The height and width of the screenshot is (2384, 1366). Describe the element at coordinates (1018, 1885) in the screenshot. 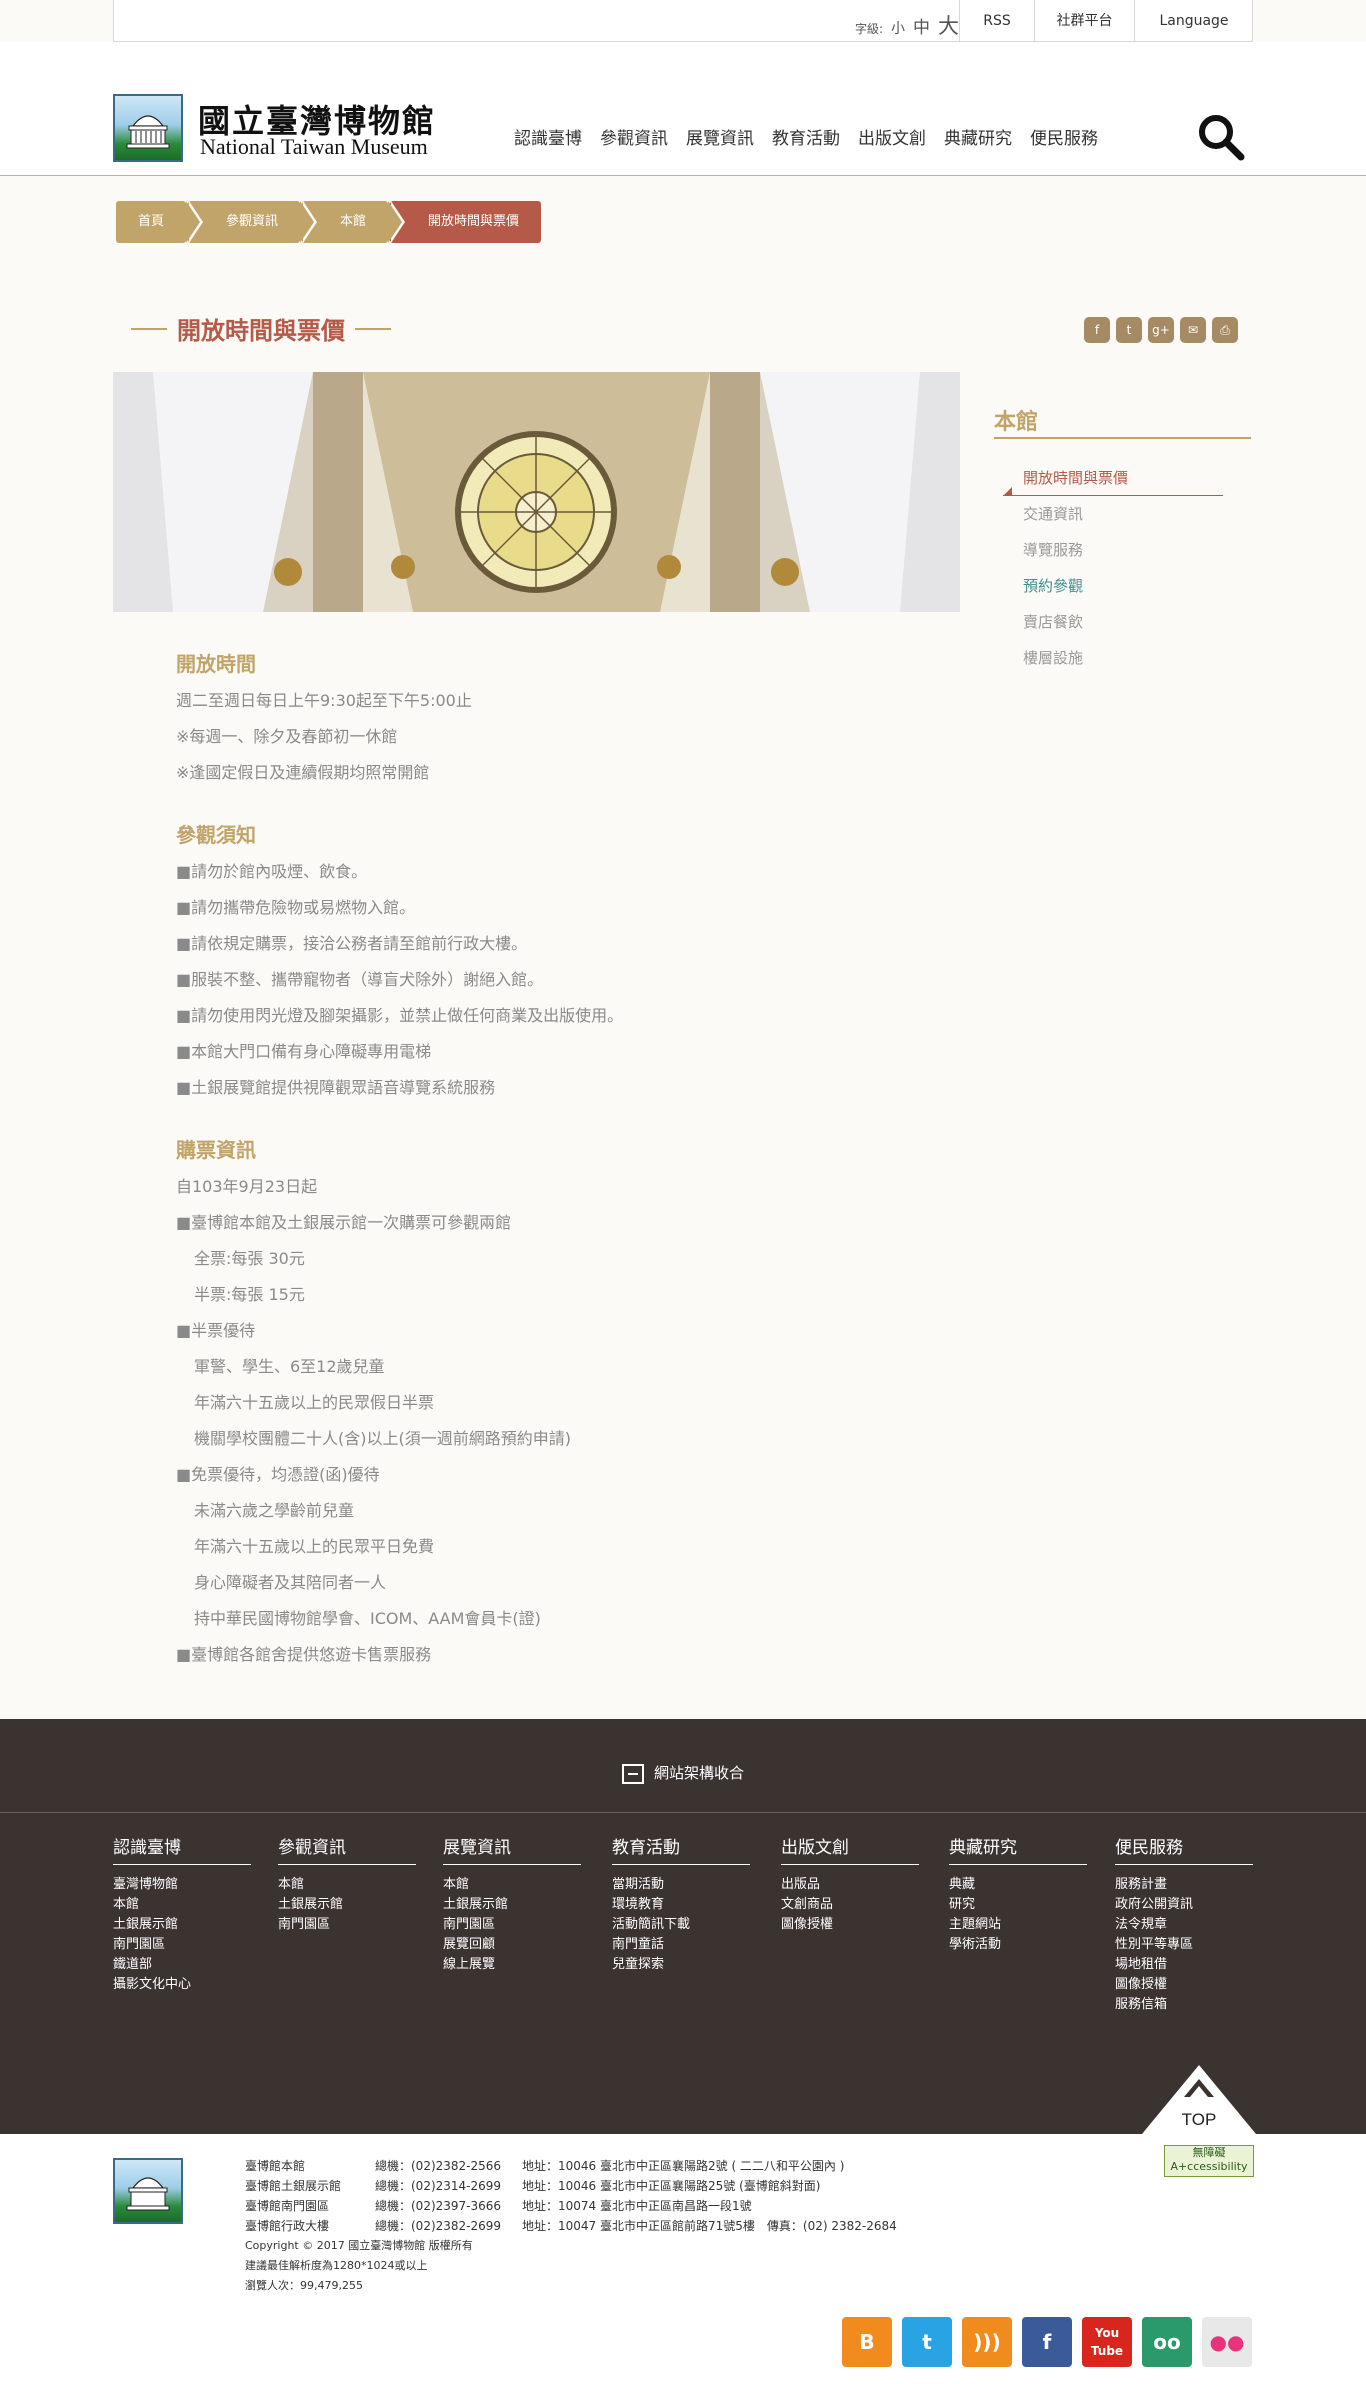

I see `footer-link: 典藏` at that location.